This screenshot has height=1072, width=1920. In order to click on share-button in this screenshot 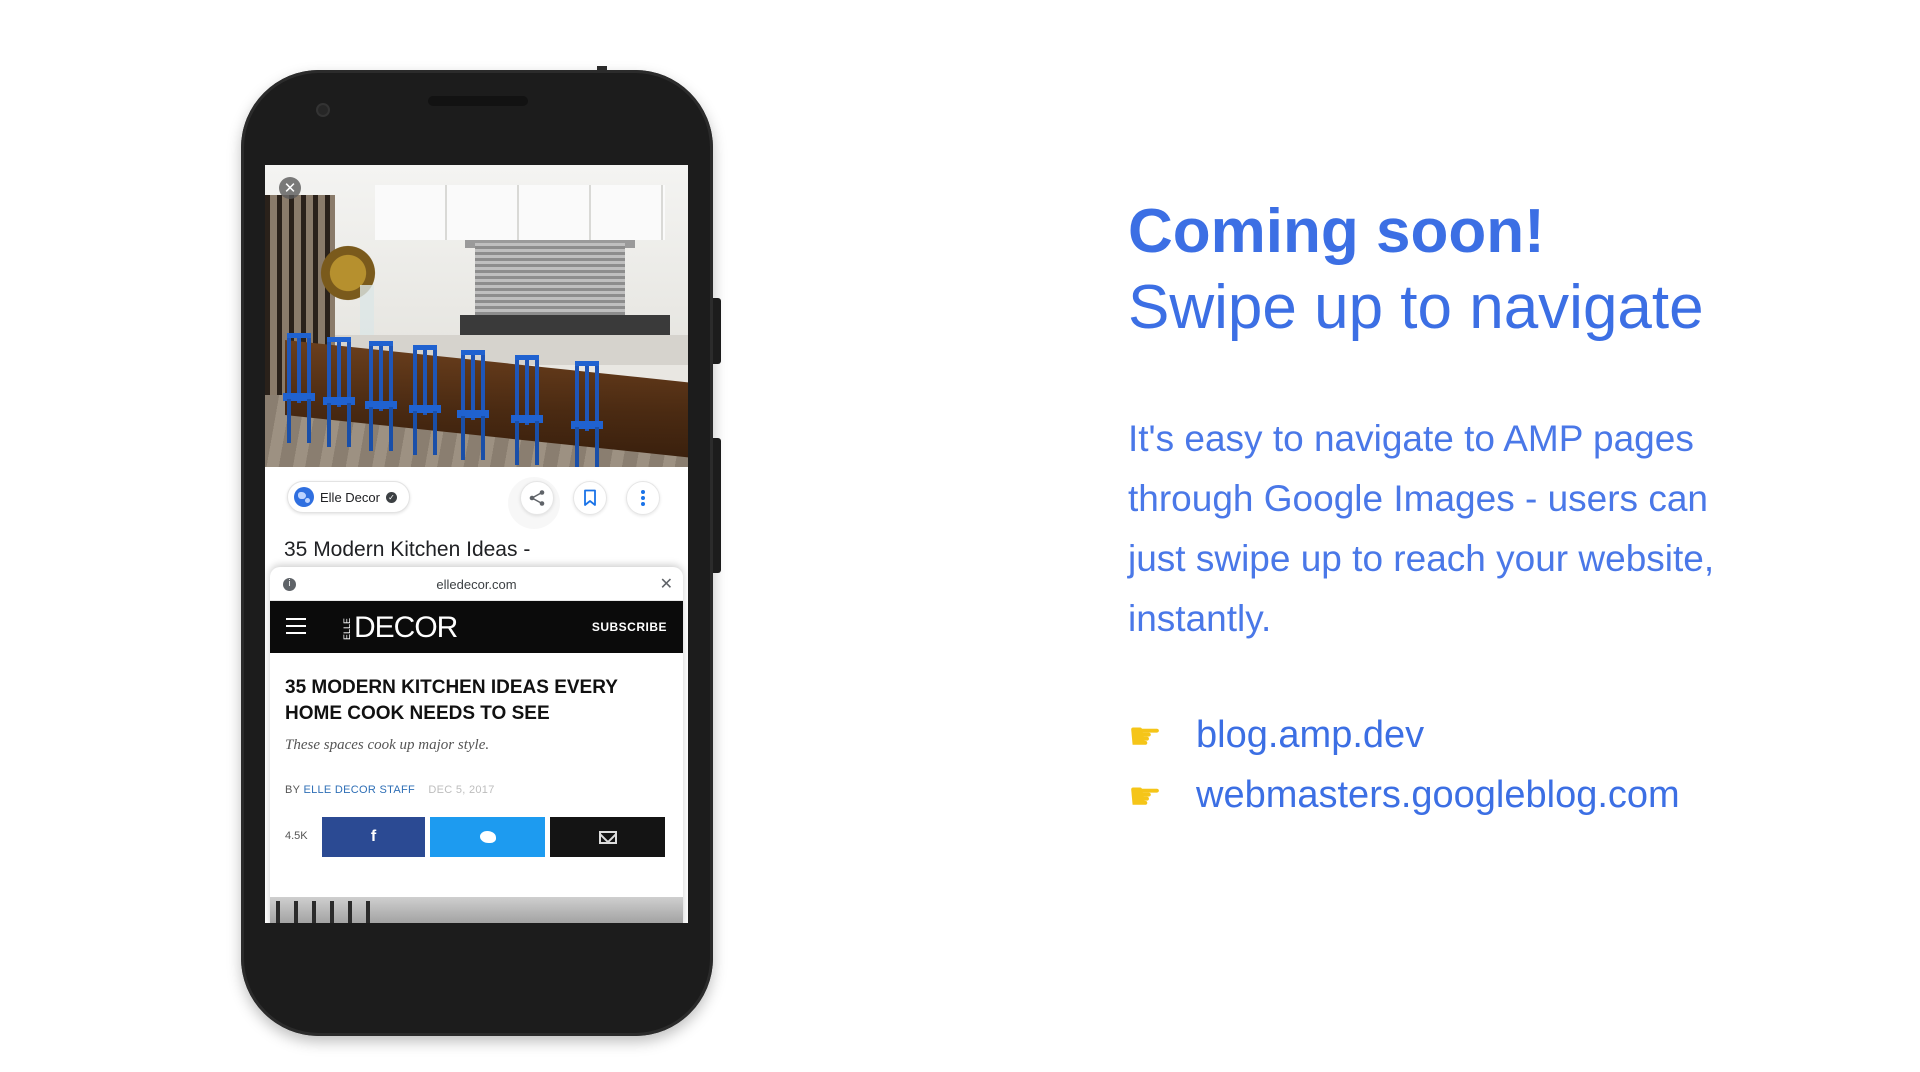, I will do `click(537, 498)`.